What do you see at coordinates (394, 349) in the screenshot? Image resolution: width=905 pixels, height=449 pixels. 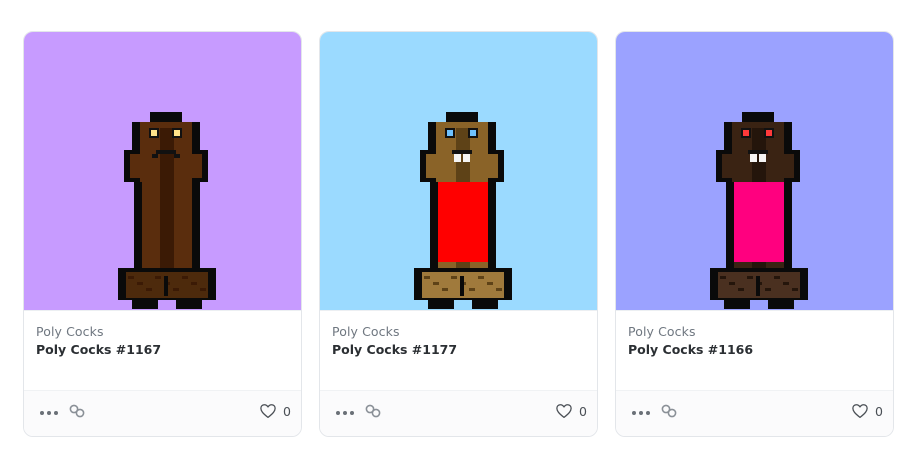 I see `item-name: Poly Cocks #1177` at bounding box center [394, 349].